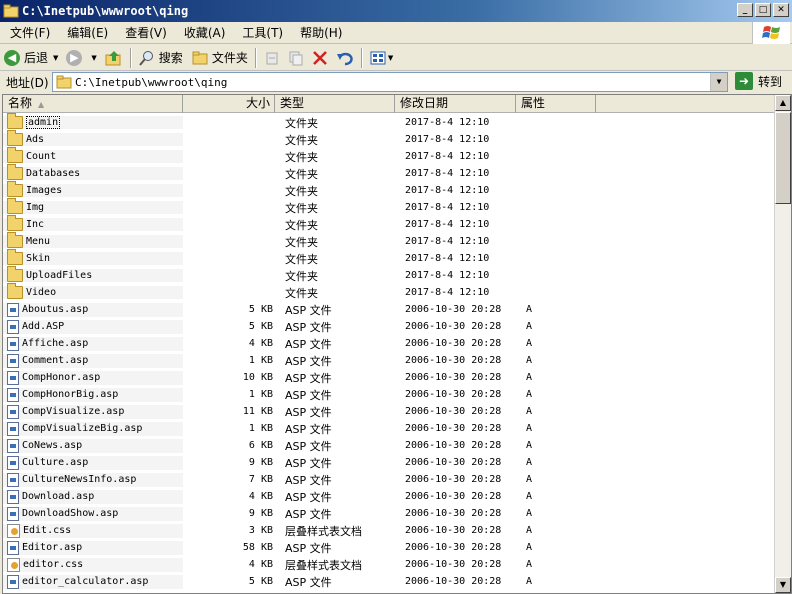 Image resolution: width=792 pixels, height=594 pixels. I want to click on back-button: ◀ 后退 ▼, so click(31, 58).